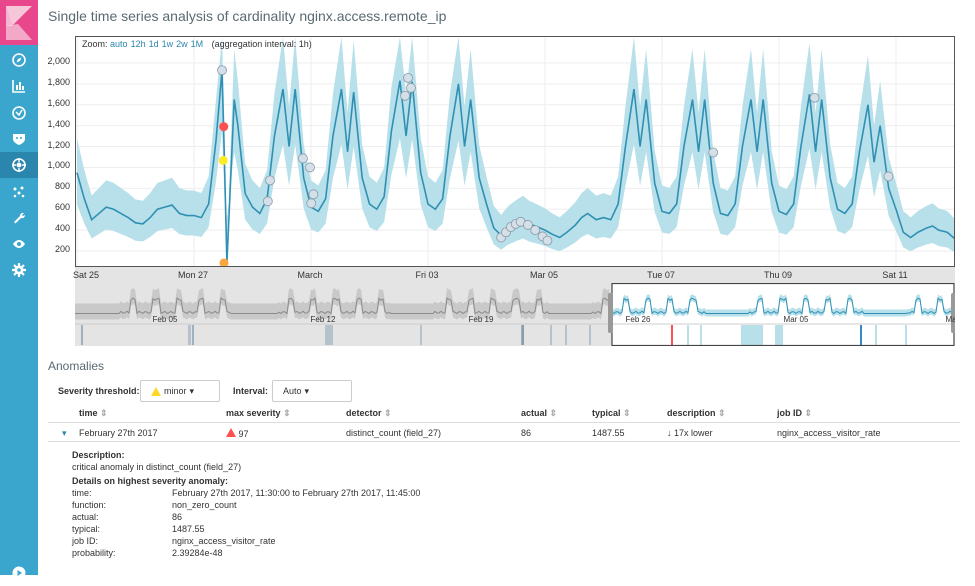 The height and width of the screenshot is (586, 975). Describe the element at coordinates (544, 275) in the screenshot. I see `x-tick-label: Mar 05` at that location.